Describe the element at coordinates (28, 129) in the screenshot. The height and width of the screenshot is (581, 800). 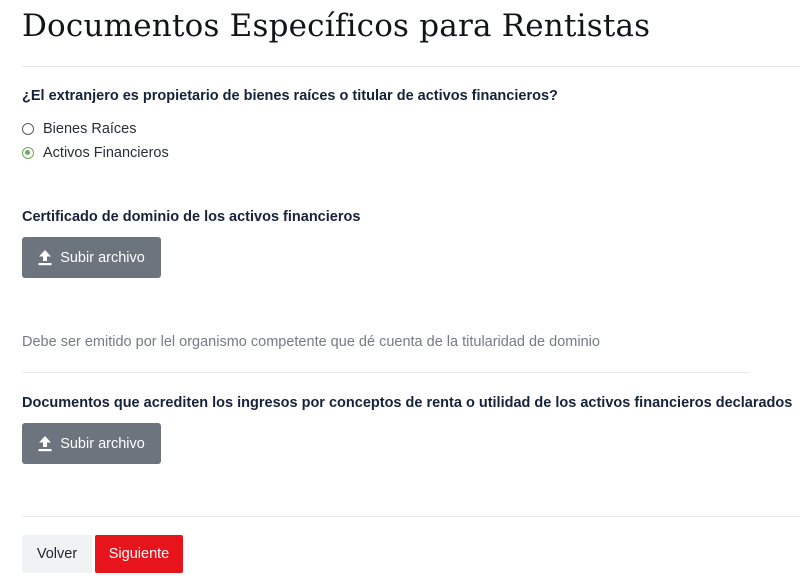
I see `radio-button-unchecked` at that location.